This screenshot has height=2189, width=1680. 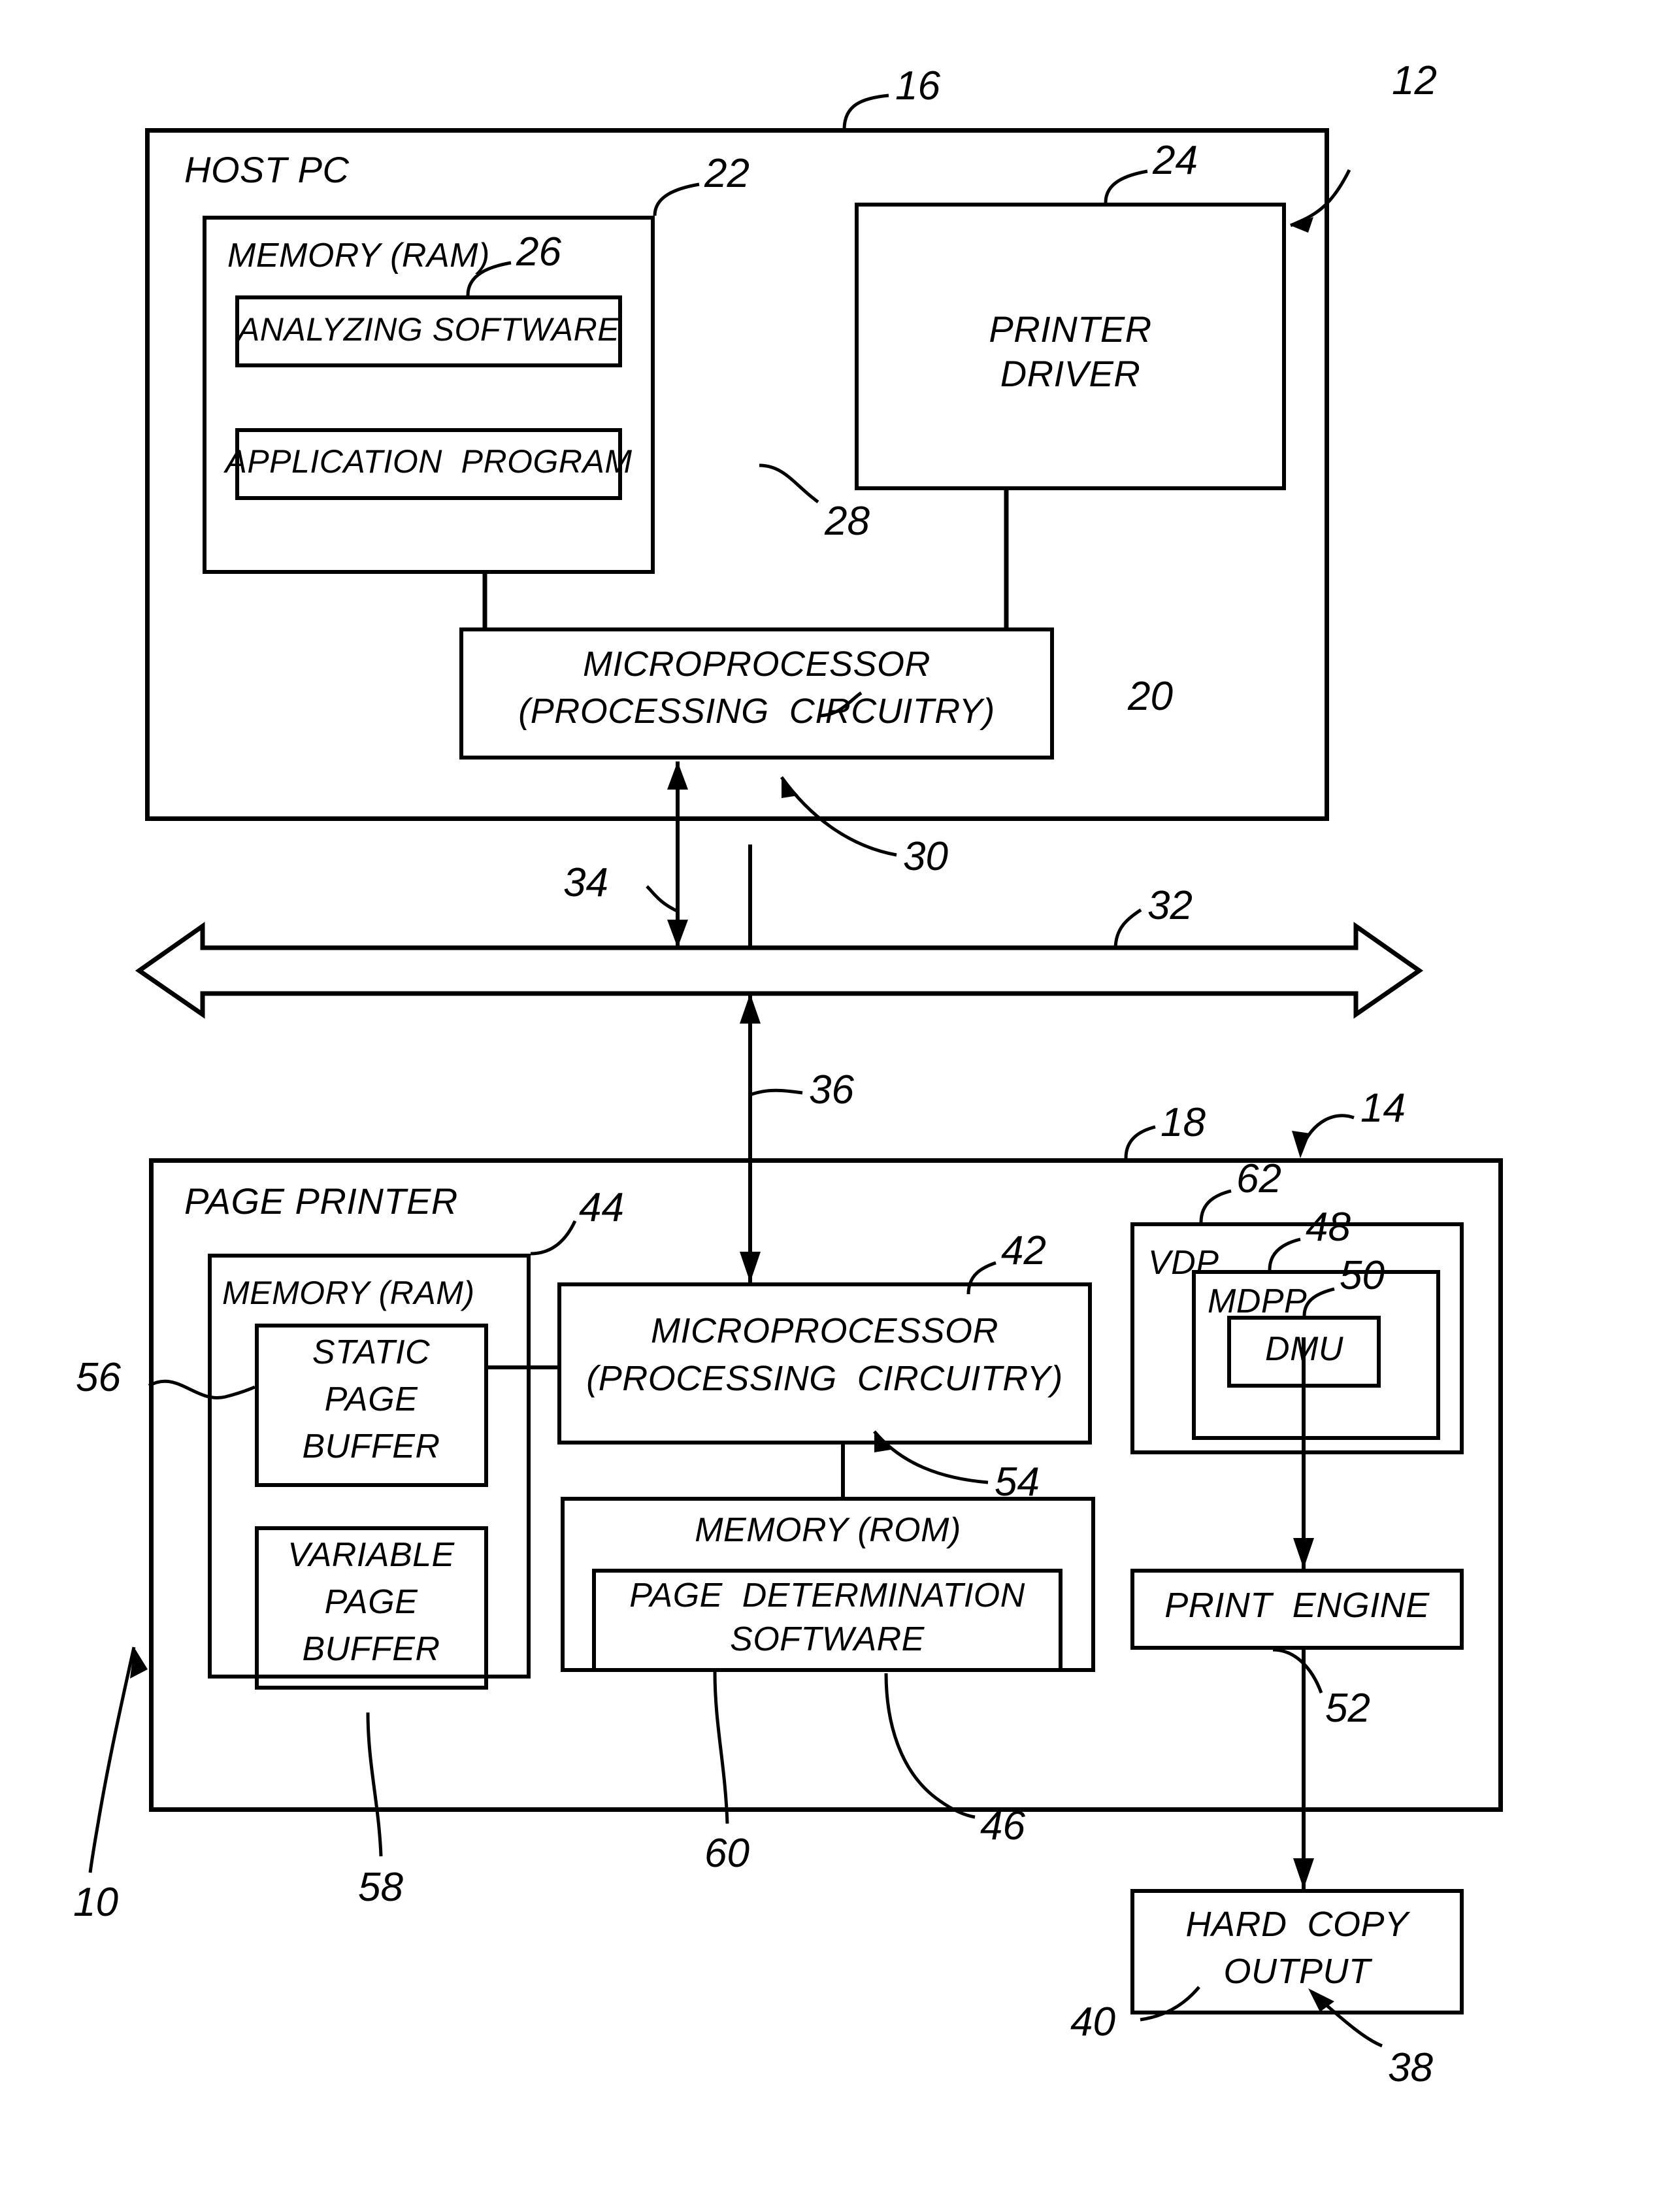 What do you see at coordinates (831, 1089) in the screenshot?
I see `reference-numeral-36: 36` at bounding box center [831, 1089].